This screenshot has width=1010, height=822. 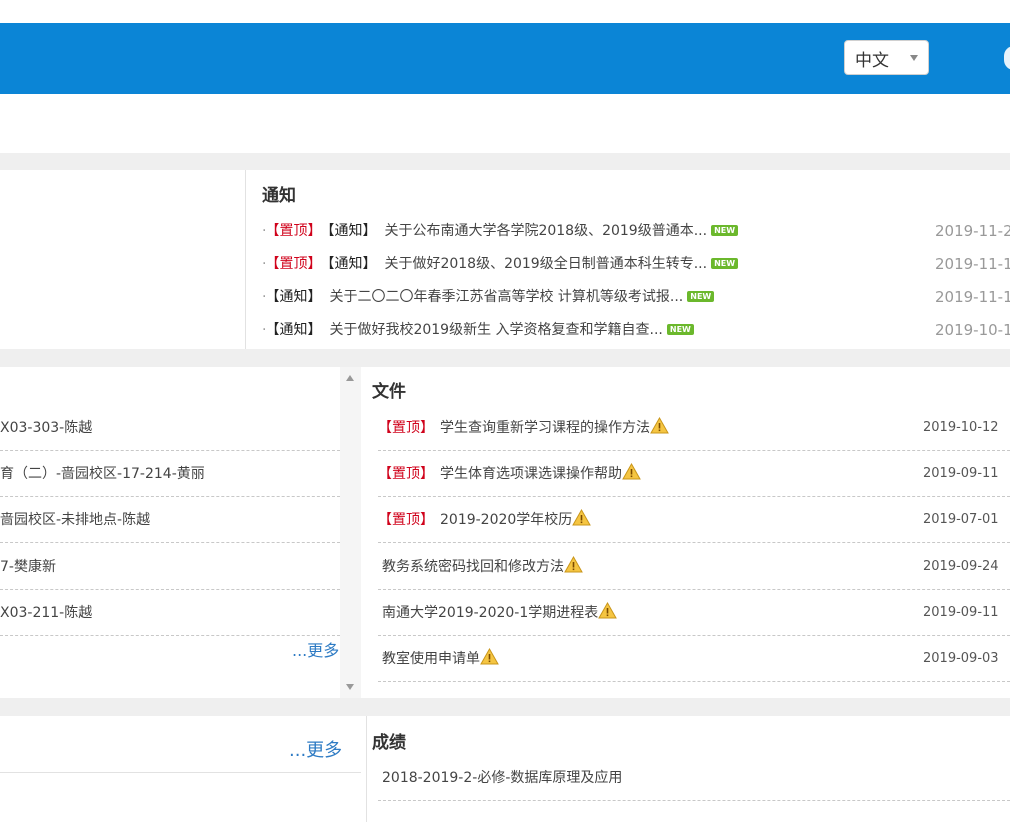 What do you see at coordinates (694, 659) in the screenshot?
I see `file-item: 教室使用申请单 2019-09-03` at bounding box center [694, 659].